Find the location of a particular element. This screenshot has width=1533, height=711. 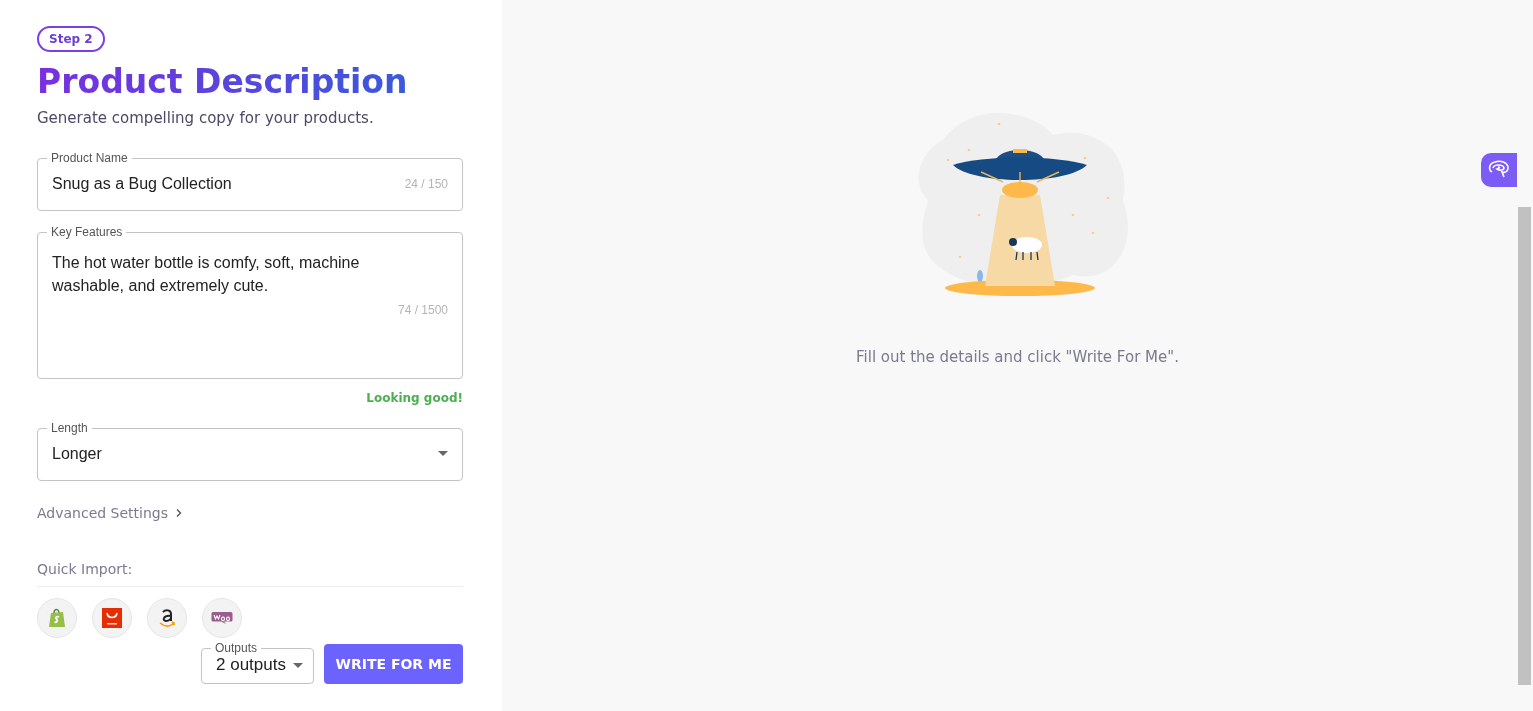

speech-bubble-icon is located at coordinates (222, 618).